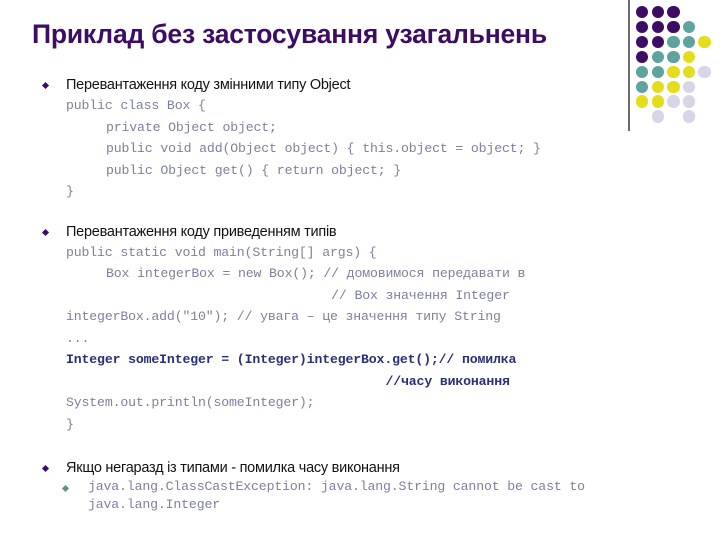 The image size is (720, 540). What do you see at coordinates (336, 495) in the screenshot?
I see `sub-bullet-item-1-label: java.lang.ClassCastException` at bounding box center [336, 495].